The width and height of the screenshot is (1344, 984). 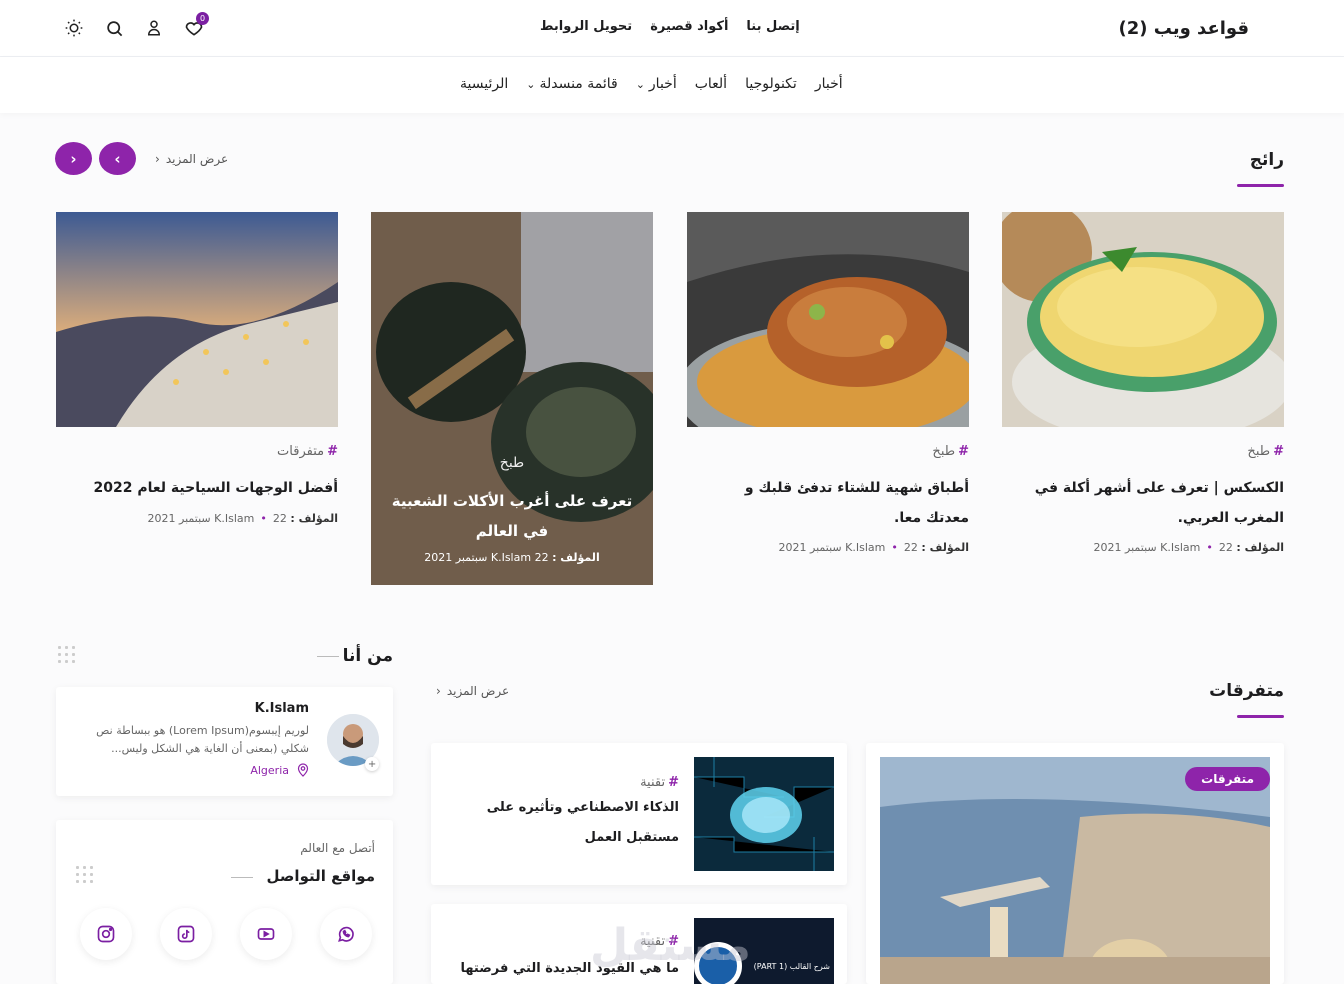 I want to click on card-image-winter-dish, so click(x=828, y=319).